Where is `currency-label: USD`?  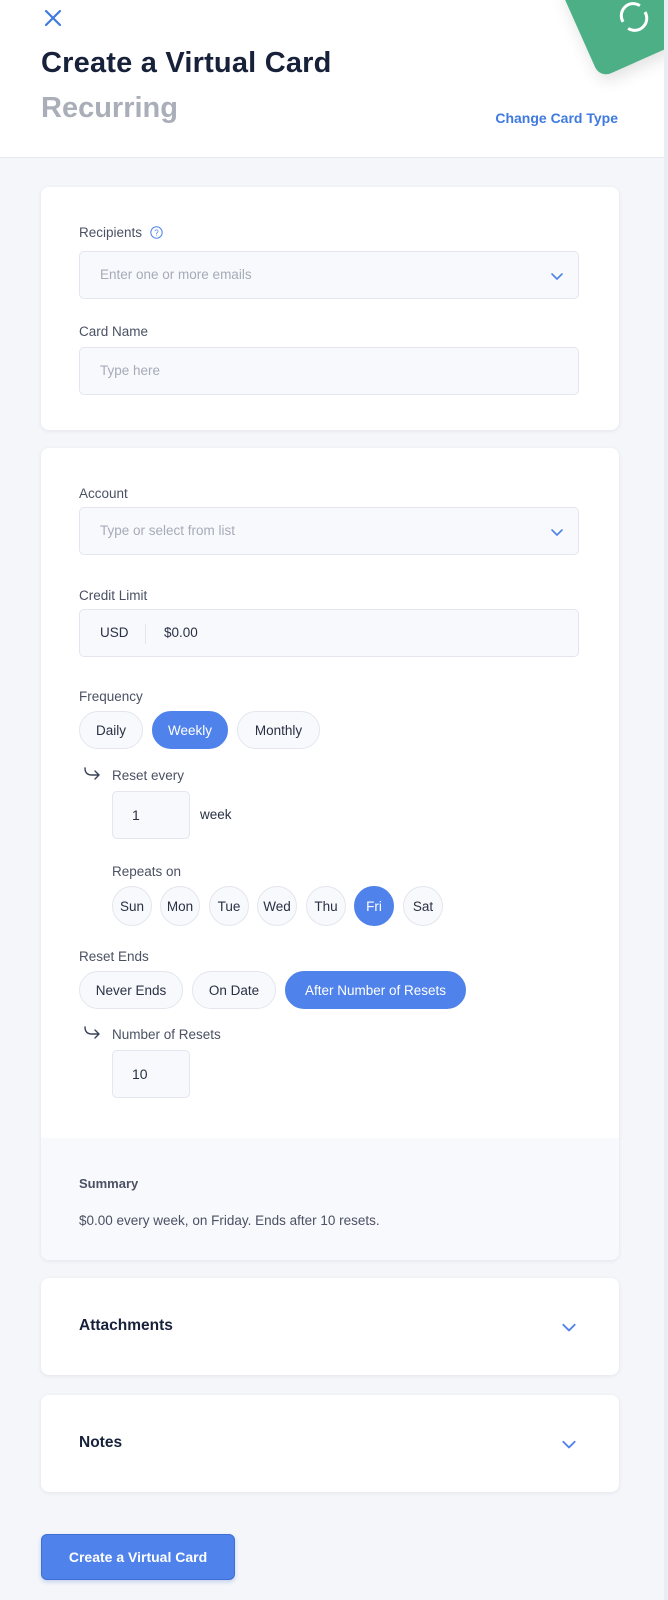 currency-label: USD is located at coordinates (114, 632).